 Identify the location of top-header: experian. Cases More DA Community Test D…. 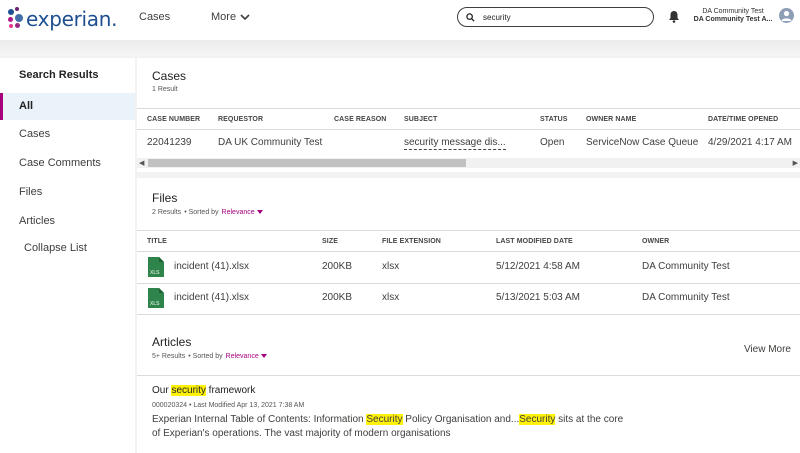
(400, 20).